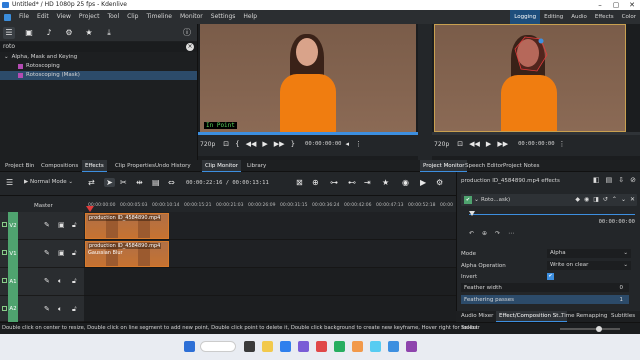  I want to click on param-feathering-passes: Feathering passes 1, so click(549, 300).